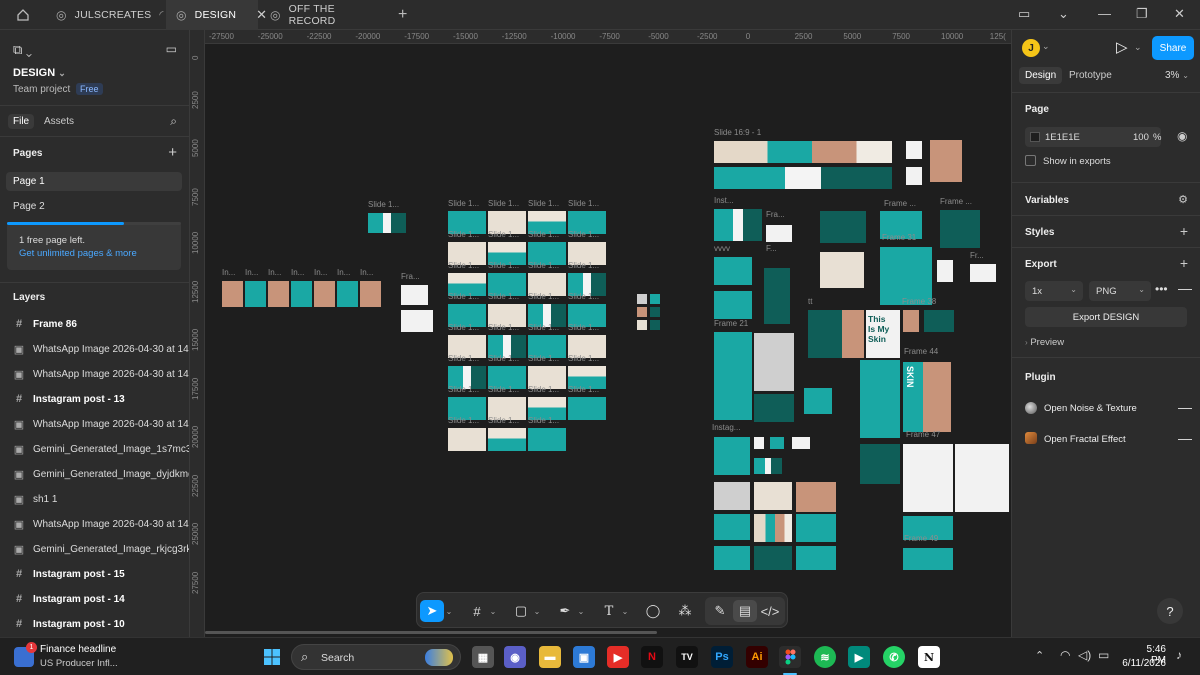 The height and width of the screenshot is (675, 1200). I want to click on share-button: Share, so click(1173, 48).